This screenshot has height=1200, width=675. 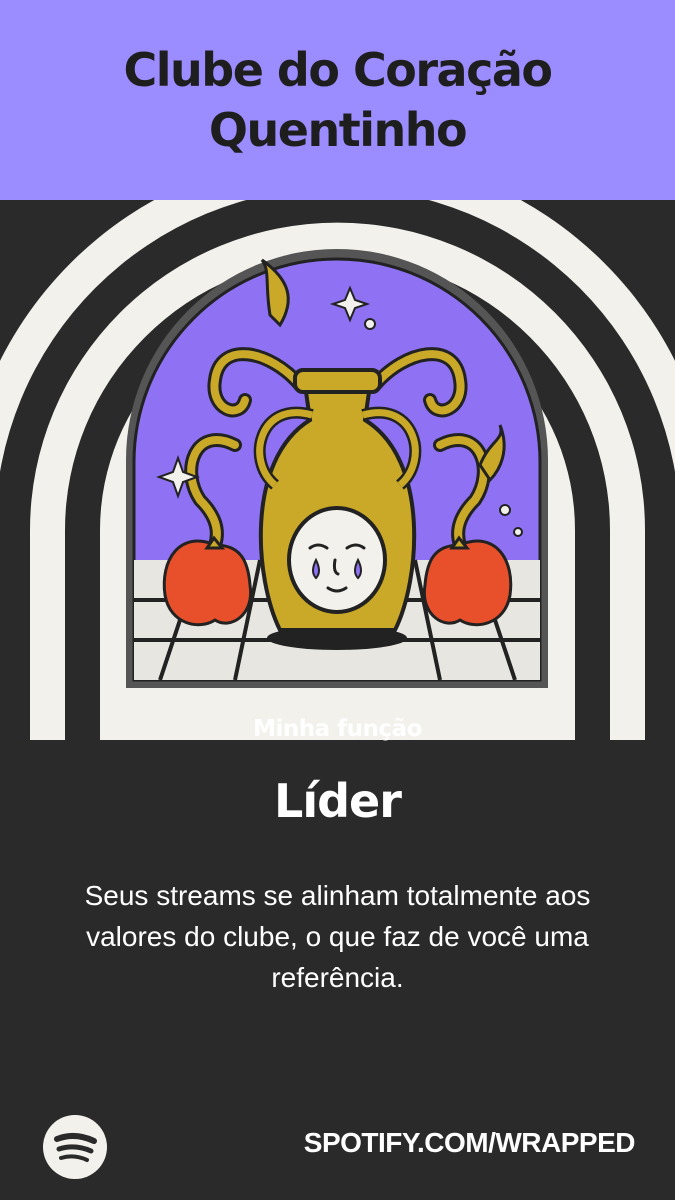 I want to click on role-description-line-2: valores do clube, o que faz de você uma, so click(x=337, y=936).